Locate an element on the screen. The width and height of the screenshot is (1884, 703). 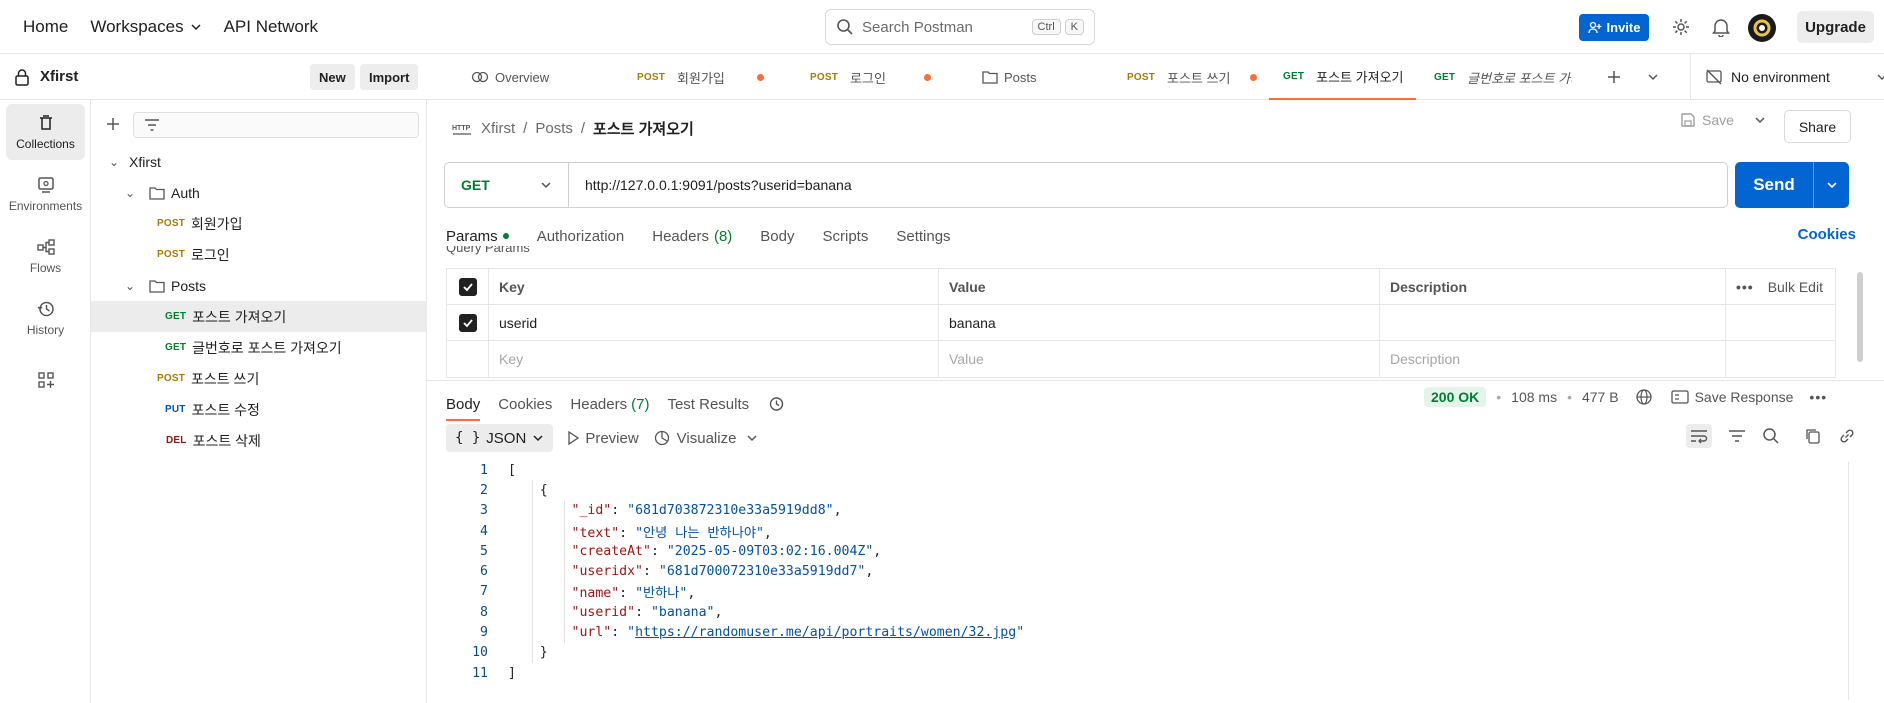
request-name: 포스트 삭제 is located at coordinates (226, 440).